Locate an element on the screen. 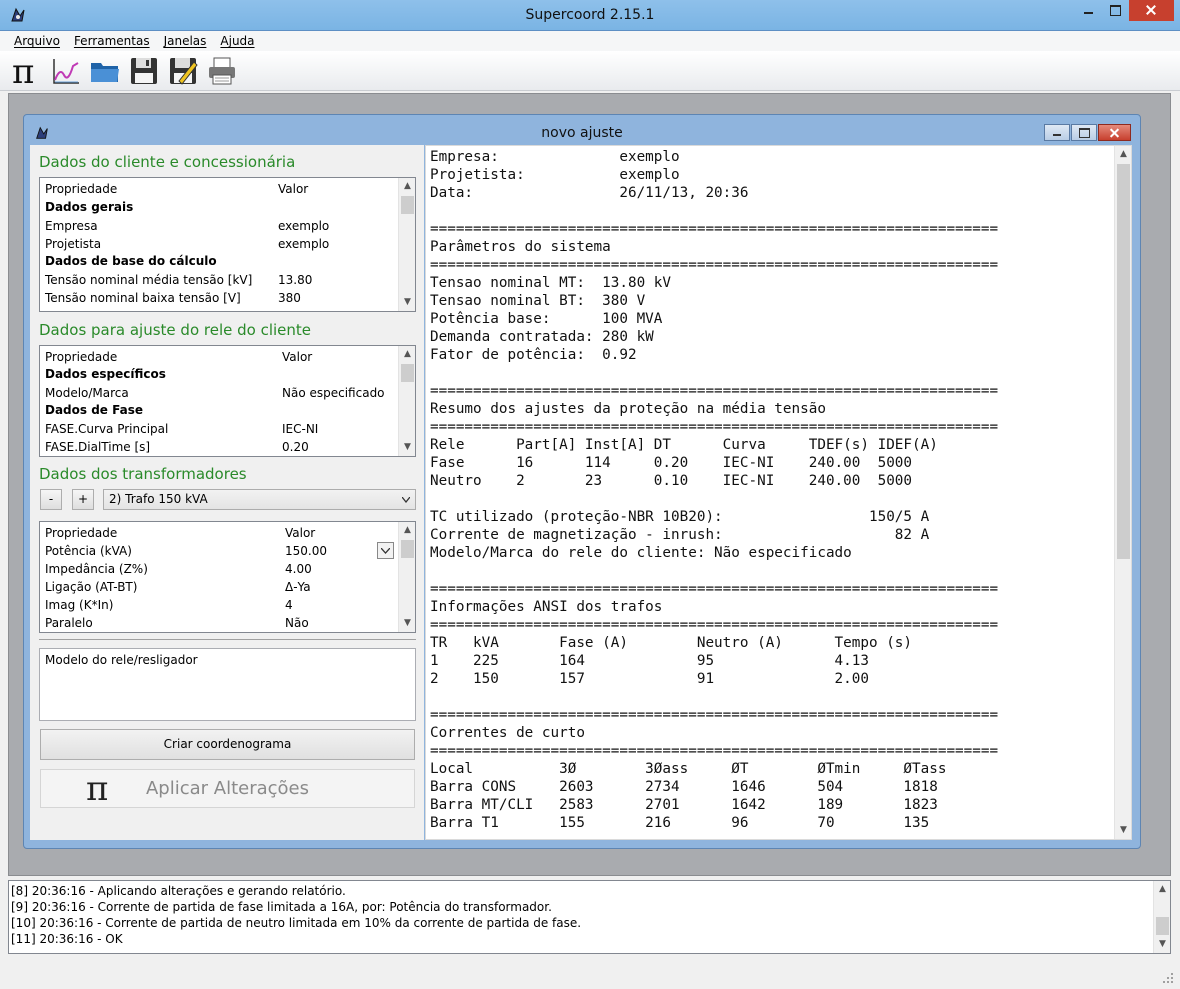  main-titlebar: Supercoord 2.15.1 is located at coordinates (590, 15).